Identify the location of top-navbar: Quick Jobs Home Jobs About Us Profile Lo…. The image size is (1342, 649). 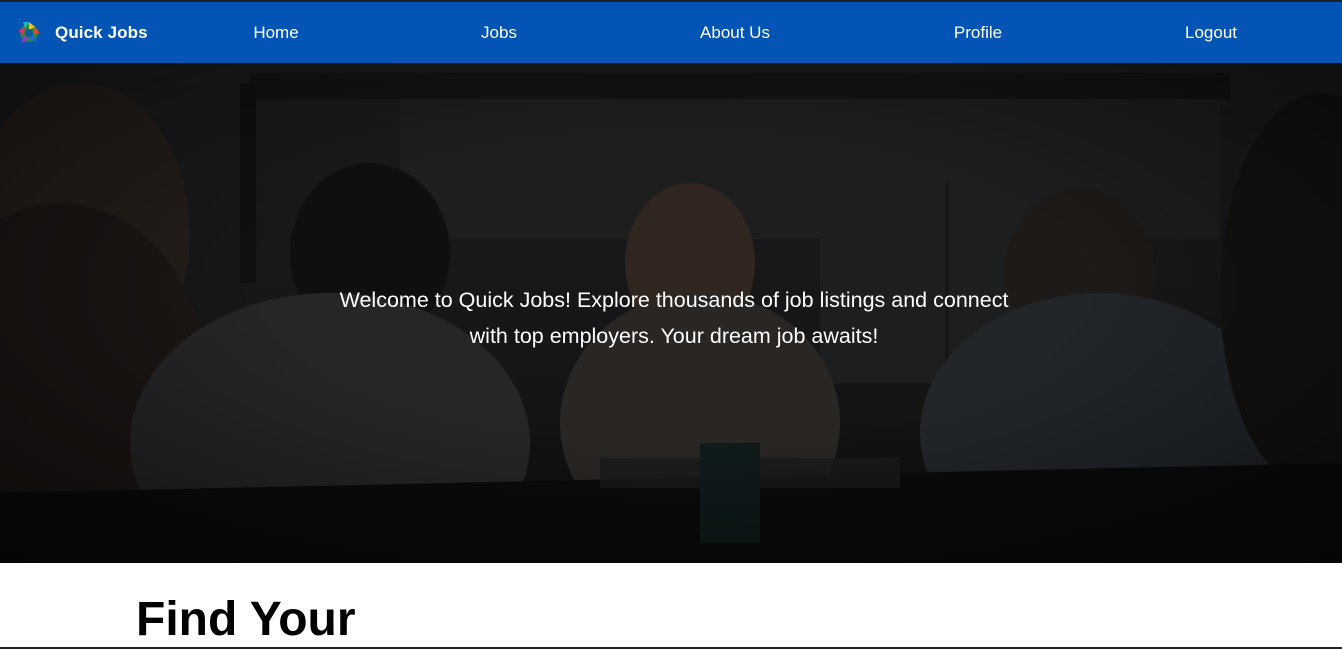
(671, 31).